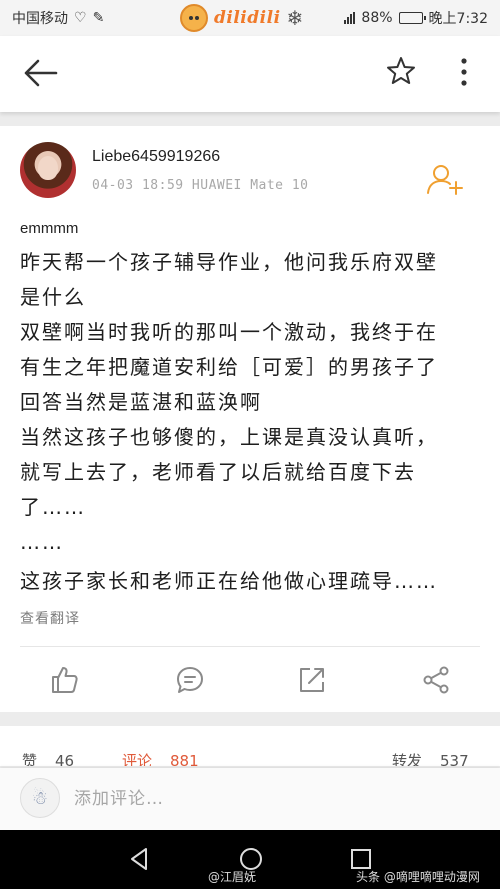 The width and height of the screenshot is (500, 889). Describe the element at coordinates (137, 759) in the screenshot. I see `comments-label: 评论` at that location.